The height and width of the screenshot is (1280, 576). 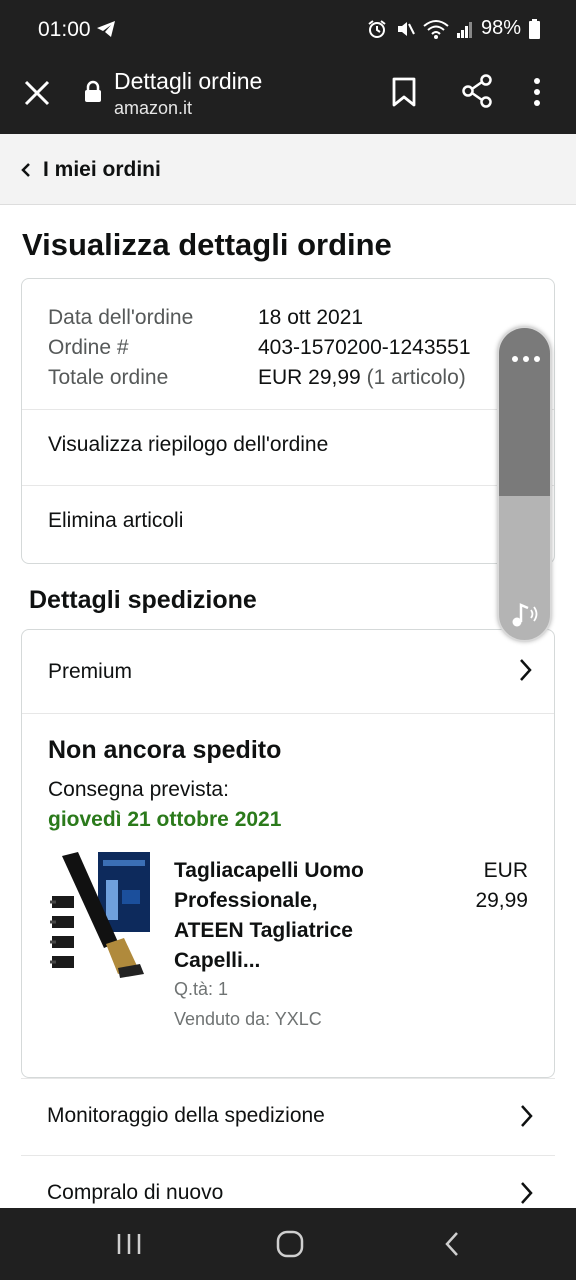 I want to click on home-icon, so click(x=290, y=1246).